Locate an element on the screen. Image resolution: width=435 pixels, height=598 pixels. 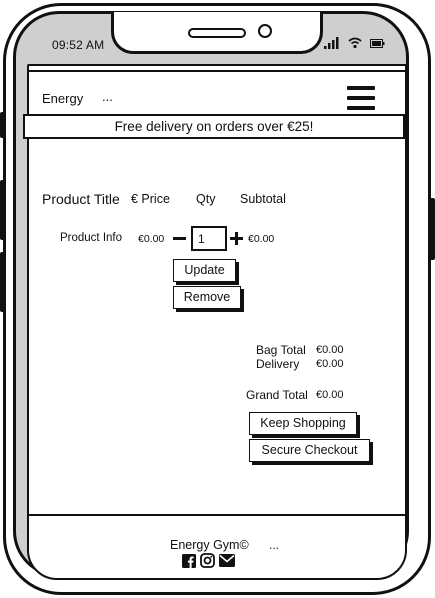
footer-brand: Energy Gym© is located at coordinates (209, 545).